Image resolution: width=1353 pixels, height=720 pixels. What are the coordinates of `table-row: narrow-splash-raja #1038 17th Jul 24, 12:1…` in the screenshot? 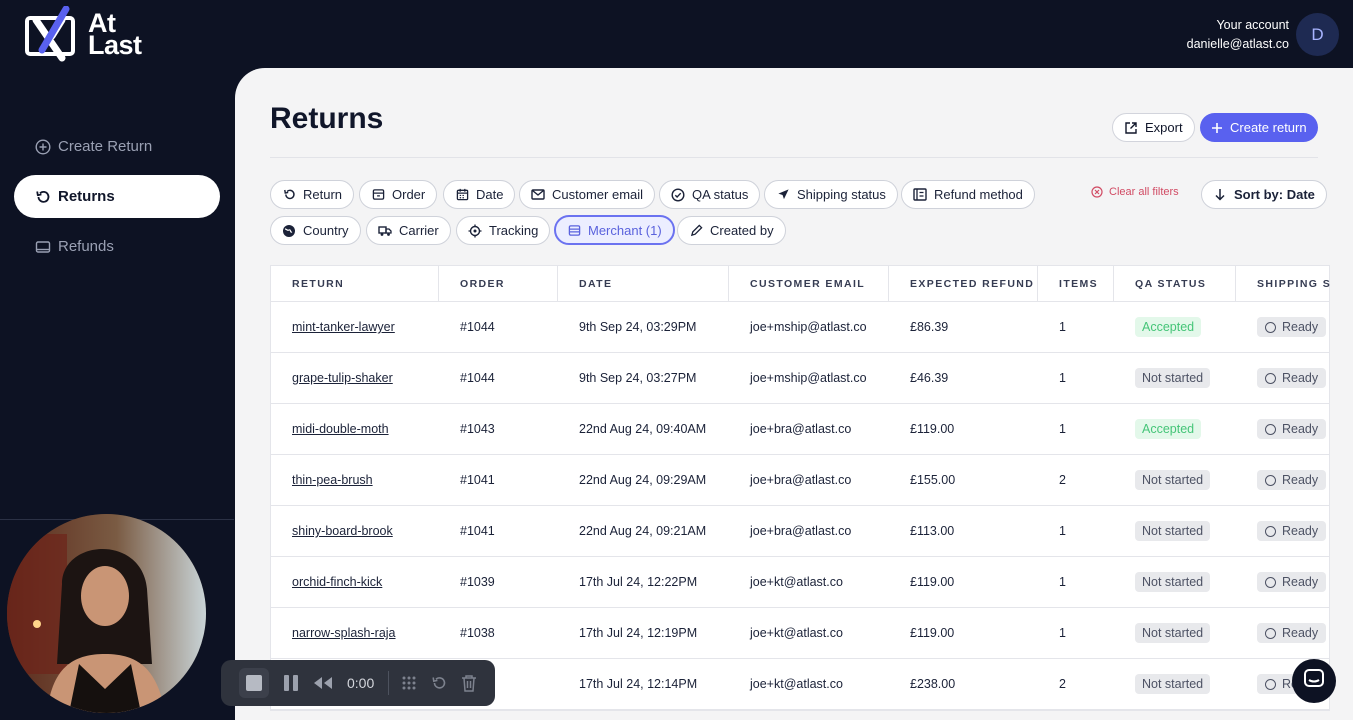 It's located at (800, 633).